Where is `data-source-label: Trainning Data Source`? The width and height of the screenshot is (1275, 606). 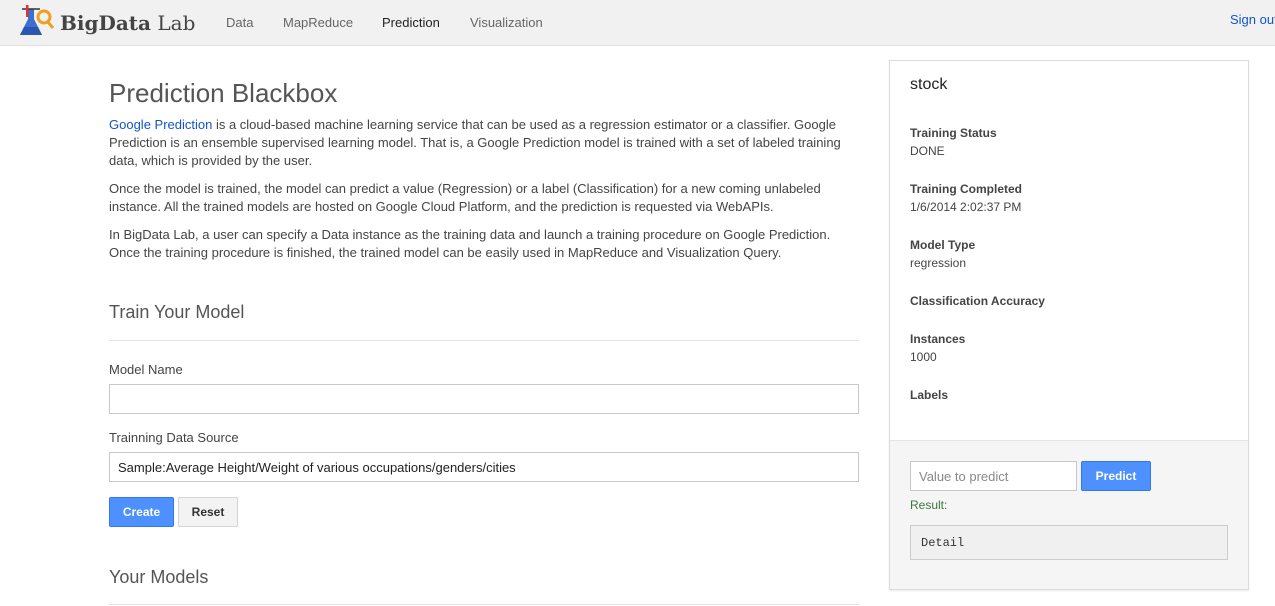 data-source-label: Trainning Data Source is located at coordinates (174, 437).